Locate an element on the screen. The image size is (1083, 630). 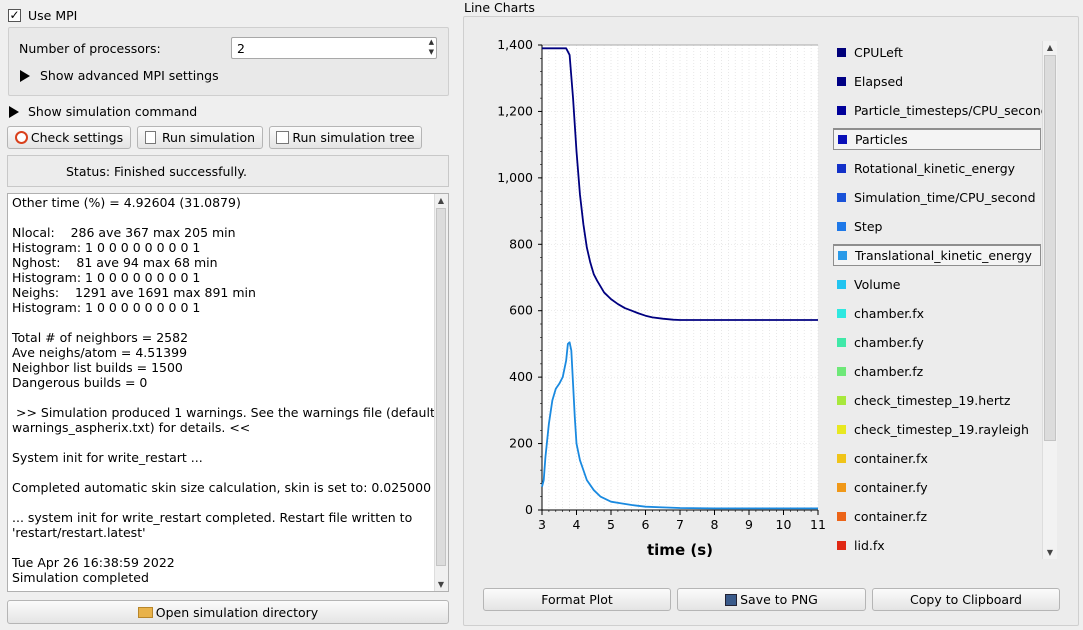
x-tick-label: 7 is located at coordinates (680, 524).